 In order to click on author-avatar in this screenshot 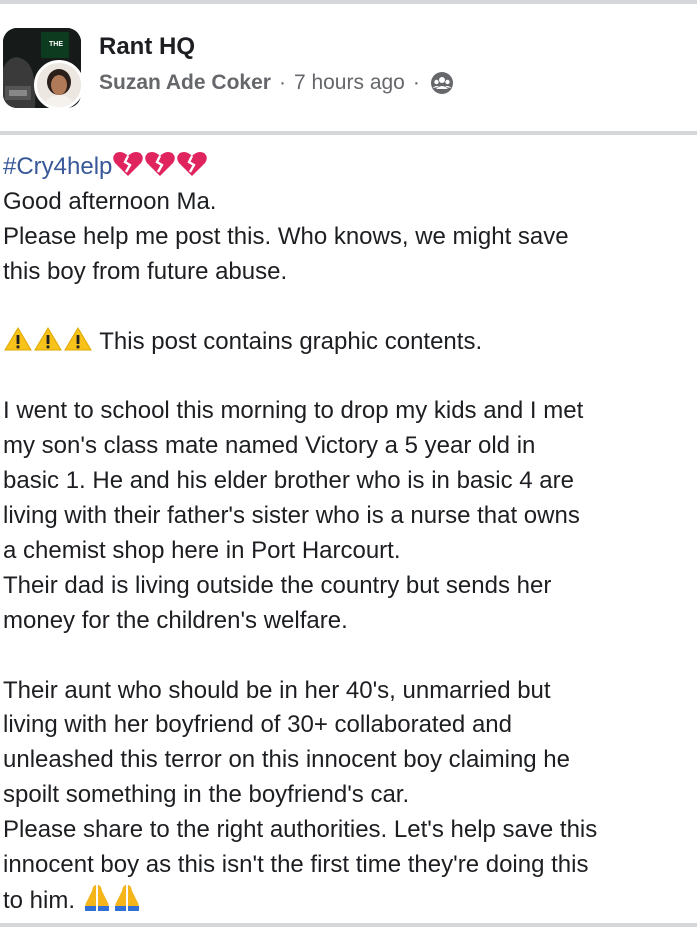, I will do `click(59, 85)`.